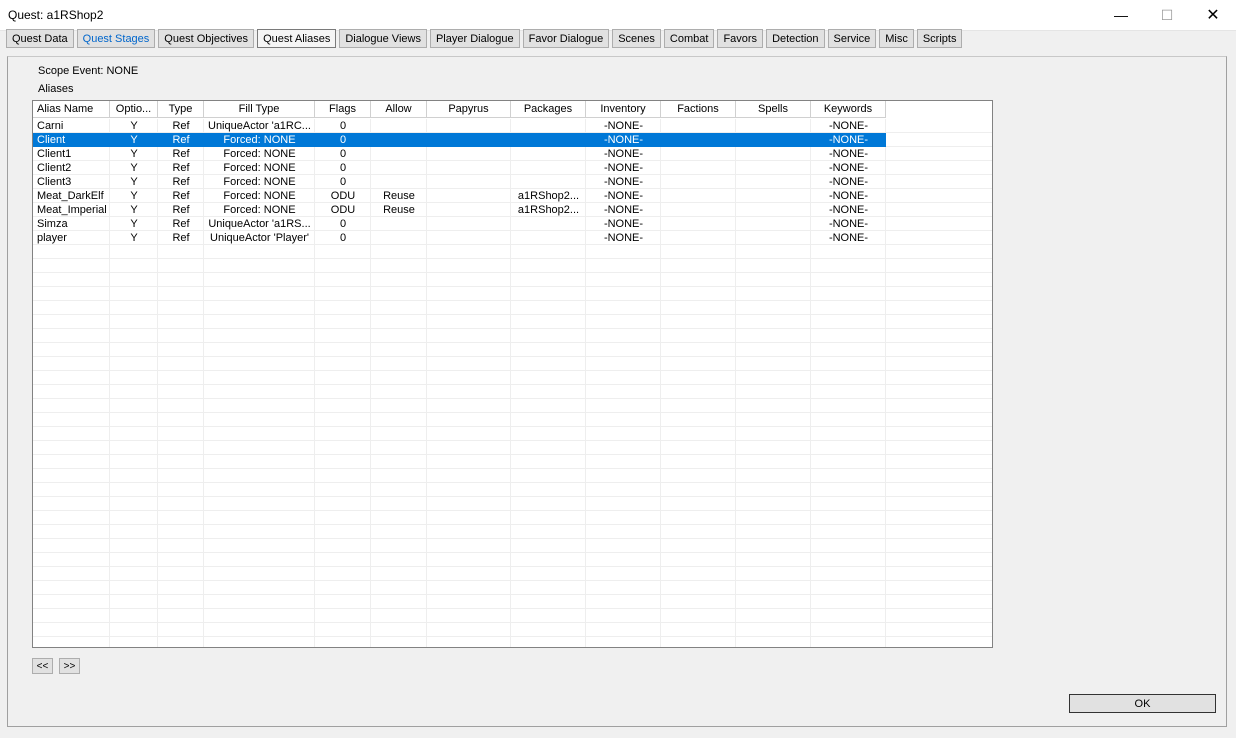 This screenshot has width=1236, height=738. I want to click on tab-quest-stages: Quest Stages, so click(116, 38).